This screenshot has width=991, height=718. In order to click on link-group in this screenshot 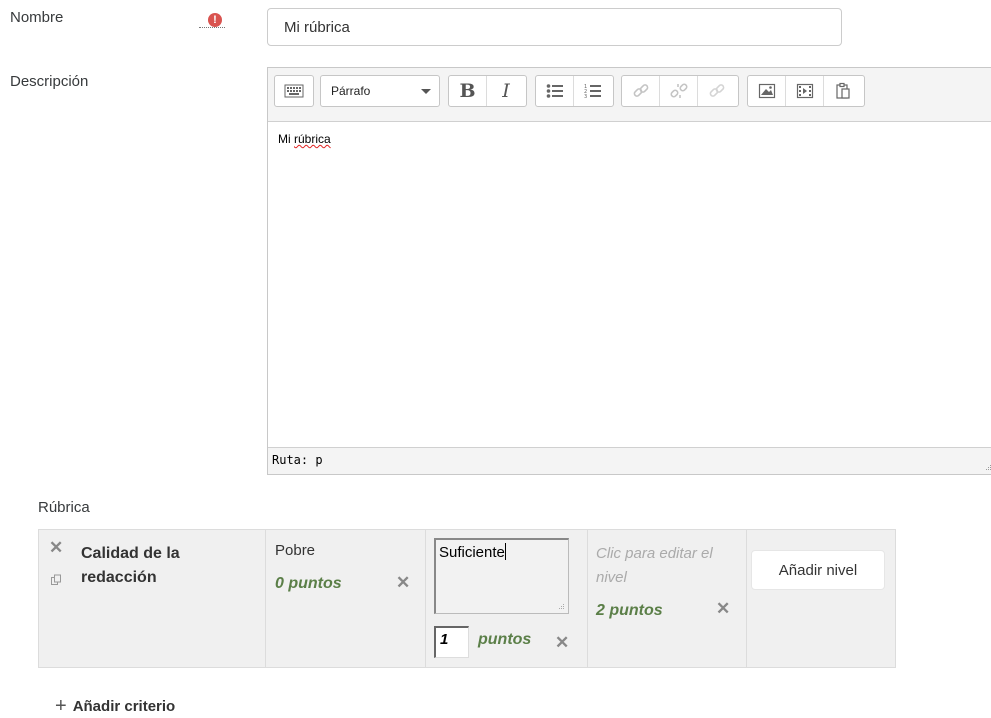, I will do `click(680, 91)`.